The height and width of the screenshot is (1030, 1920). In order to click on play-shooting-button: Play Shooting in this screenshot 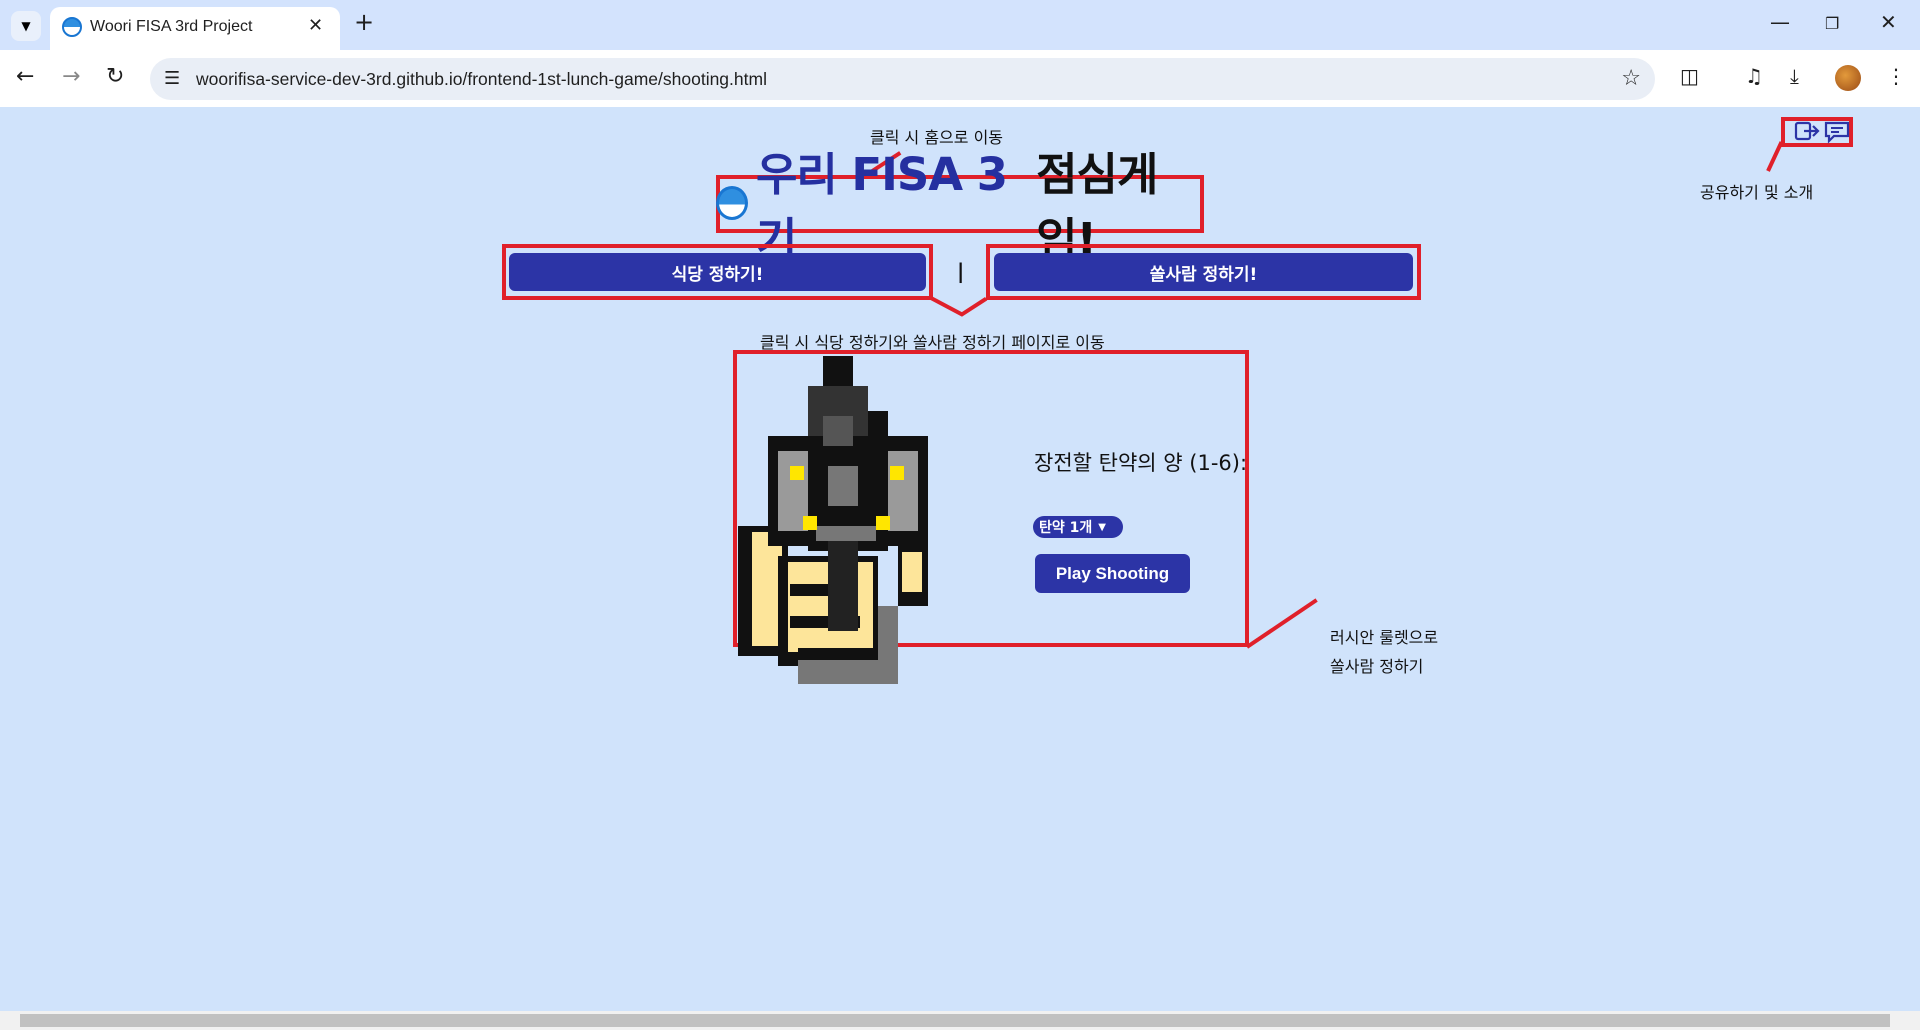, I will do `click(1112, 573)`.